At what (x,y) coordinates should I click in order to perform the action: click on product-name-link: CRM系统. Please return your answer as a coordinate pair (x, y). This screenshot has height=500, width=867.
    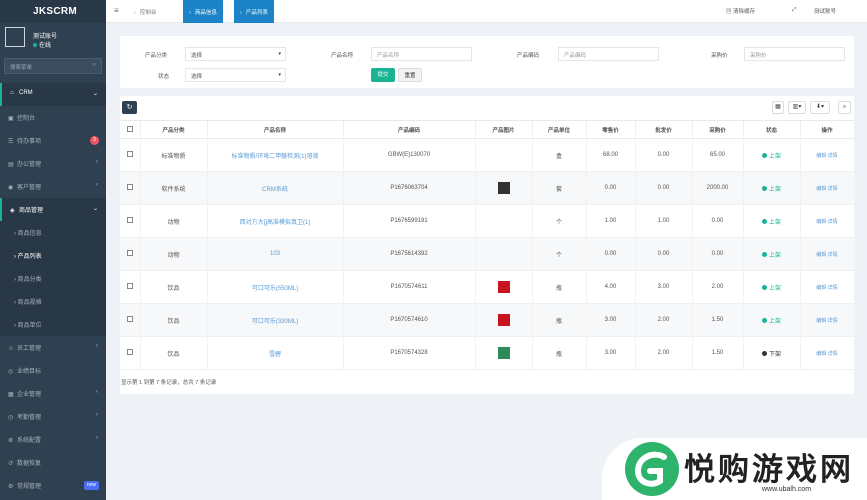
    Looking at the image, I should click on (275, 190).